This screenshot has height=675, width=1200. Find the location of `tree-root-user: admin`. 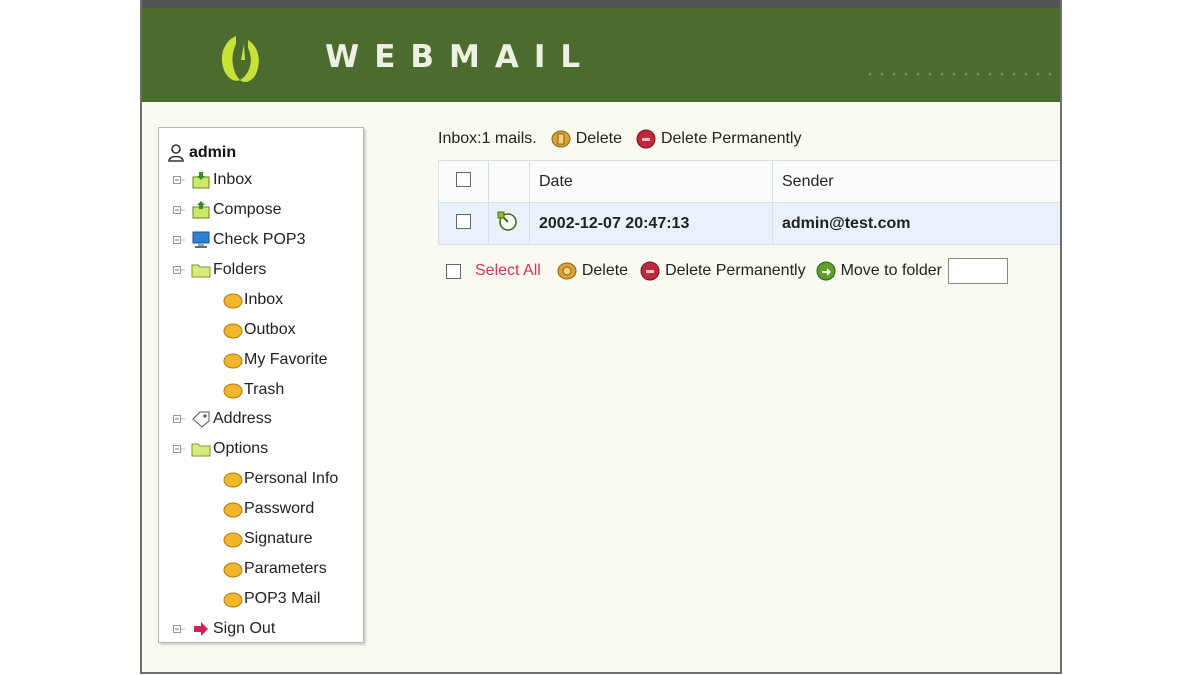

tree-root-user: admin is located at coordinates (201, 153).